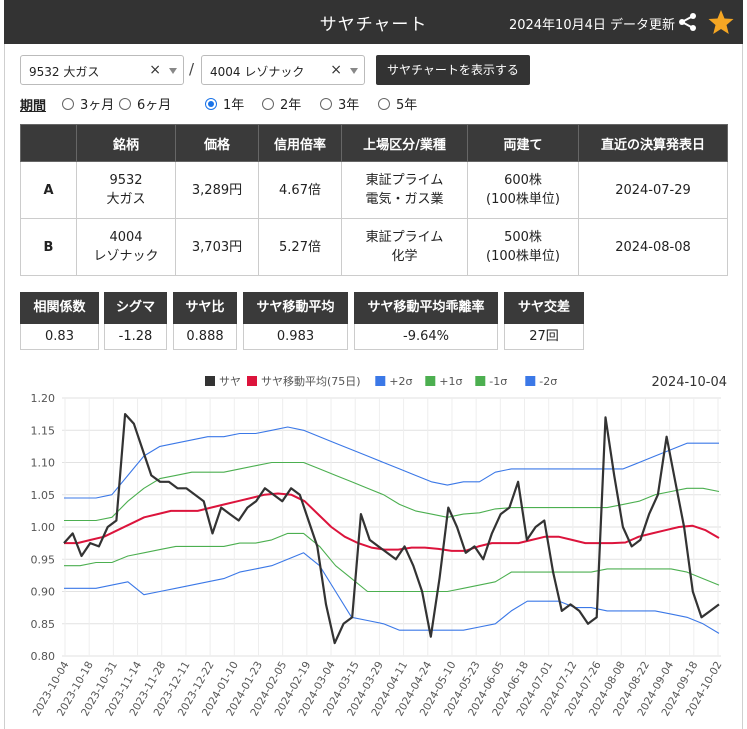  I want to click on stock-cell: 9532 大ガス, so click(126, 190).